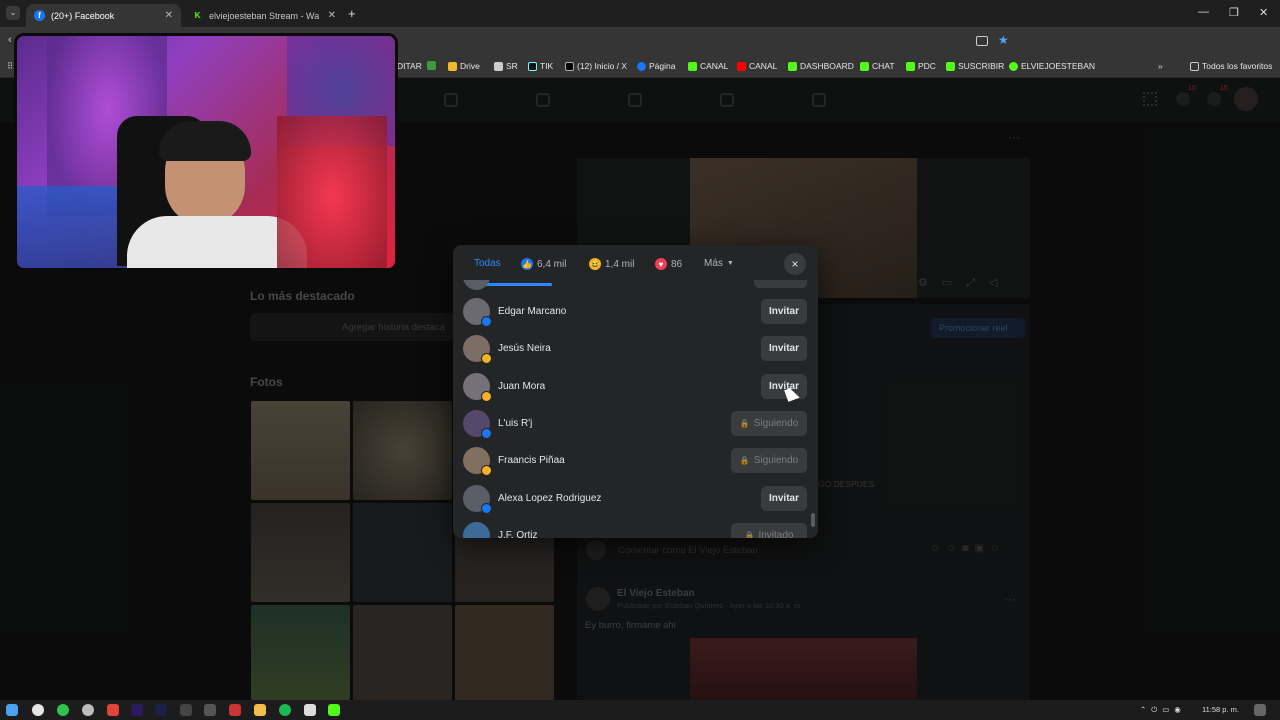 Image resolution: width=1280 pixels, height=720 pixels. What do you see at coordinates (1234, 12) in the screenshot?
I see `maximize-icon: ❐` at bounding box center [1234, 12].